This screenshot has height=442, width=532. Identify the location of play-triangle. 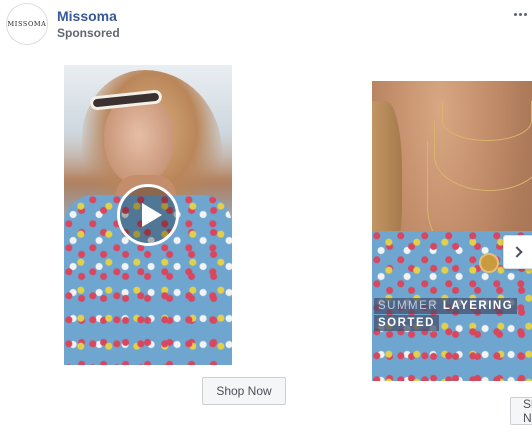
(152, 215).